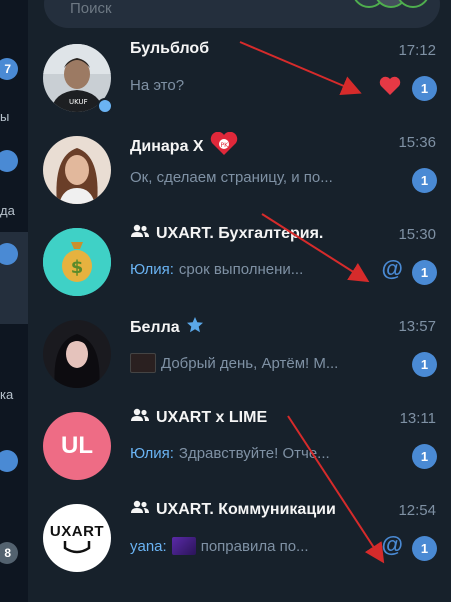  I want to click on chat-preview: На это?, so click(157, 85).